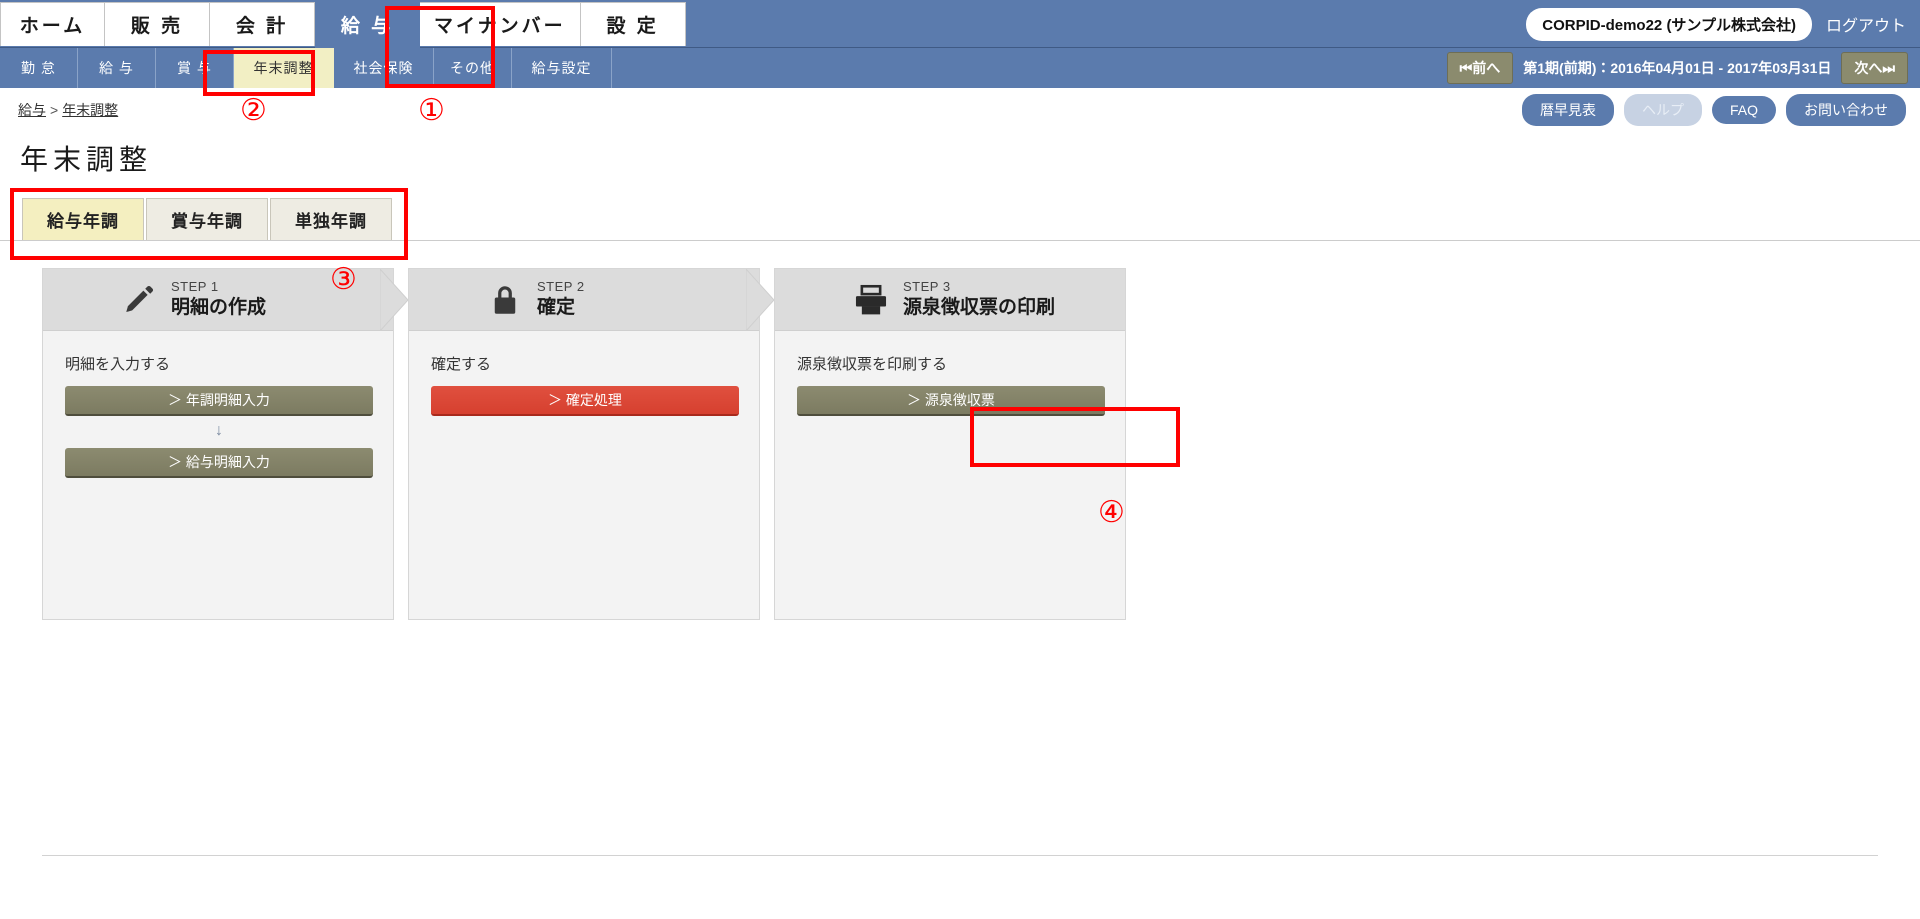 Image resolution: width=1920 pixels, height=919 pixels. I want to click on step-1-chevron-icon, so click(394, 300).